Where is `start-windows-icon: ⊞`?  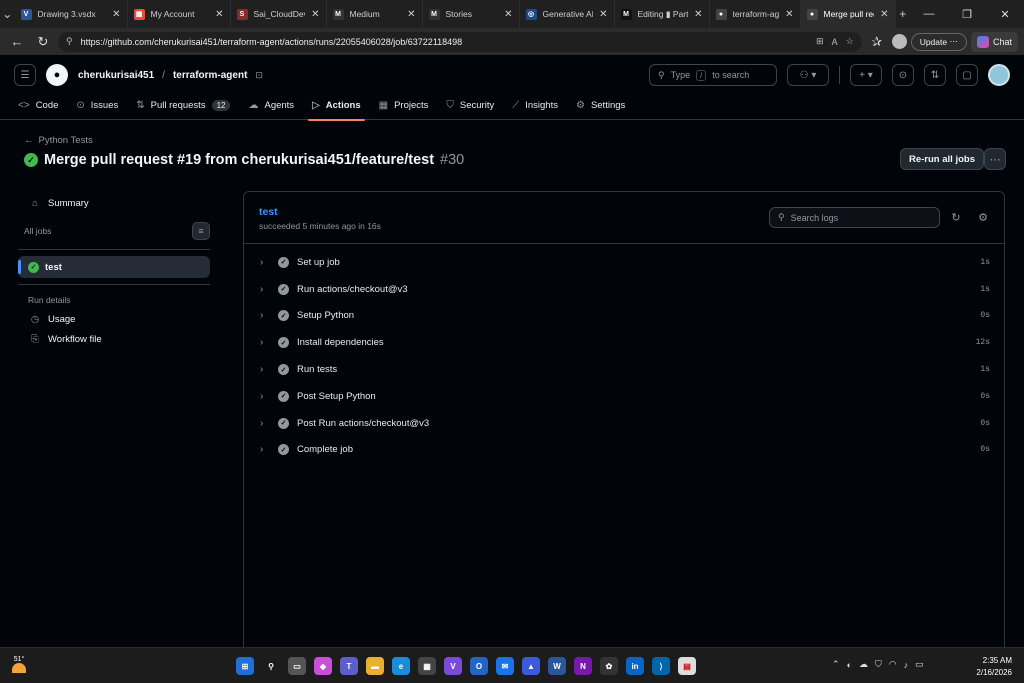 start-windows-icon: ⊞ is located at coordinates (245, 666).